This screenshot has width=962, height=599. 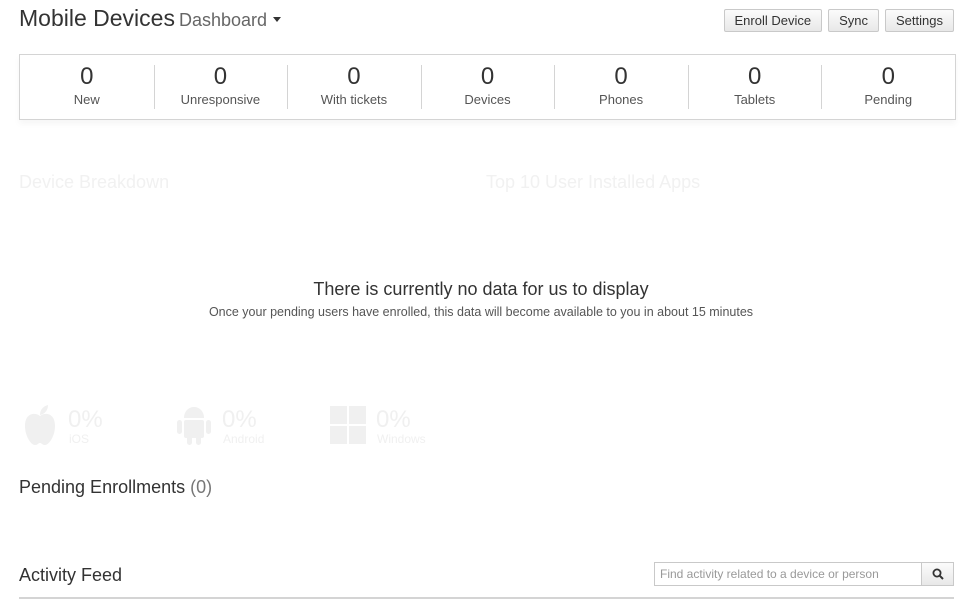 I want to click on dashboard-dropdown-label: Dashboard, so click(x=223, y=20).